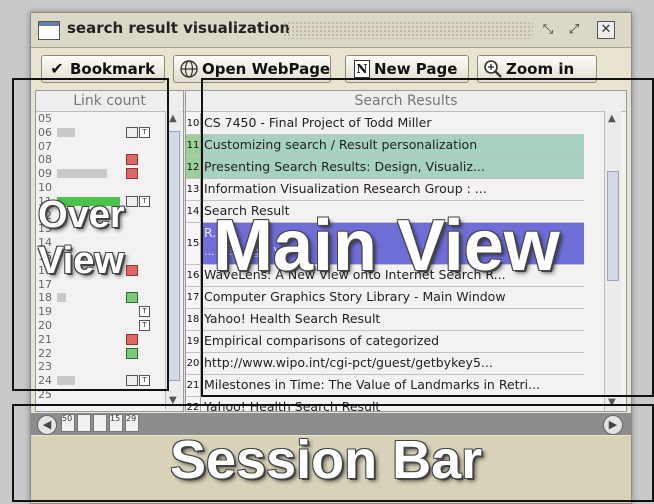 Image resolution: width=654 pixels, height=504 pixels. What do you see at coordinates (113, 69) in the screenshot?
I see `bookmark-label: Bookmark` at bounding box center [113, 69].